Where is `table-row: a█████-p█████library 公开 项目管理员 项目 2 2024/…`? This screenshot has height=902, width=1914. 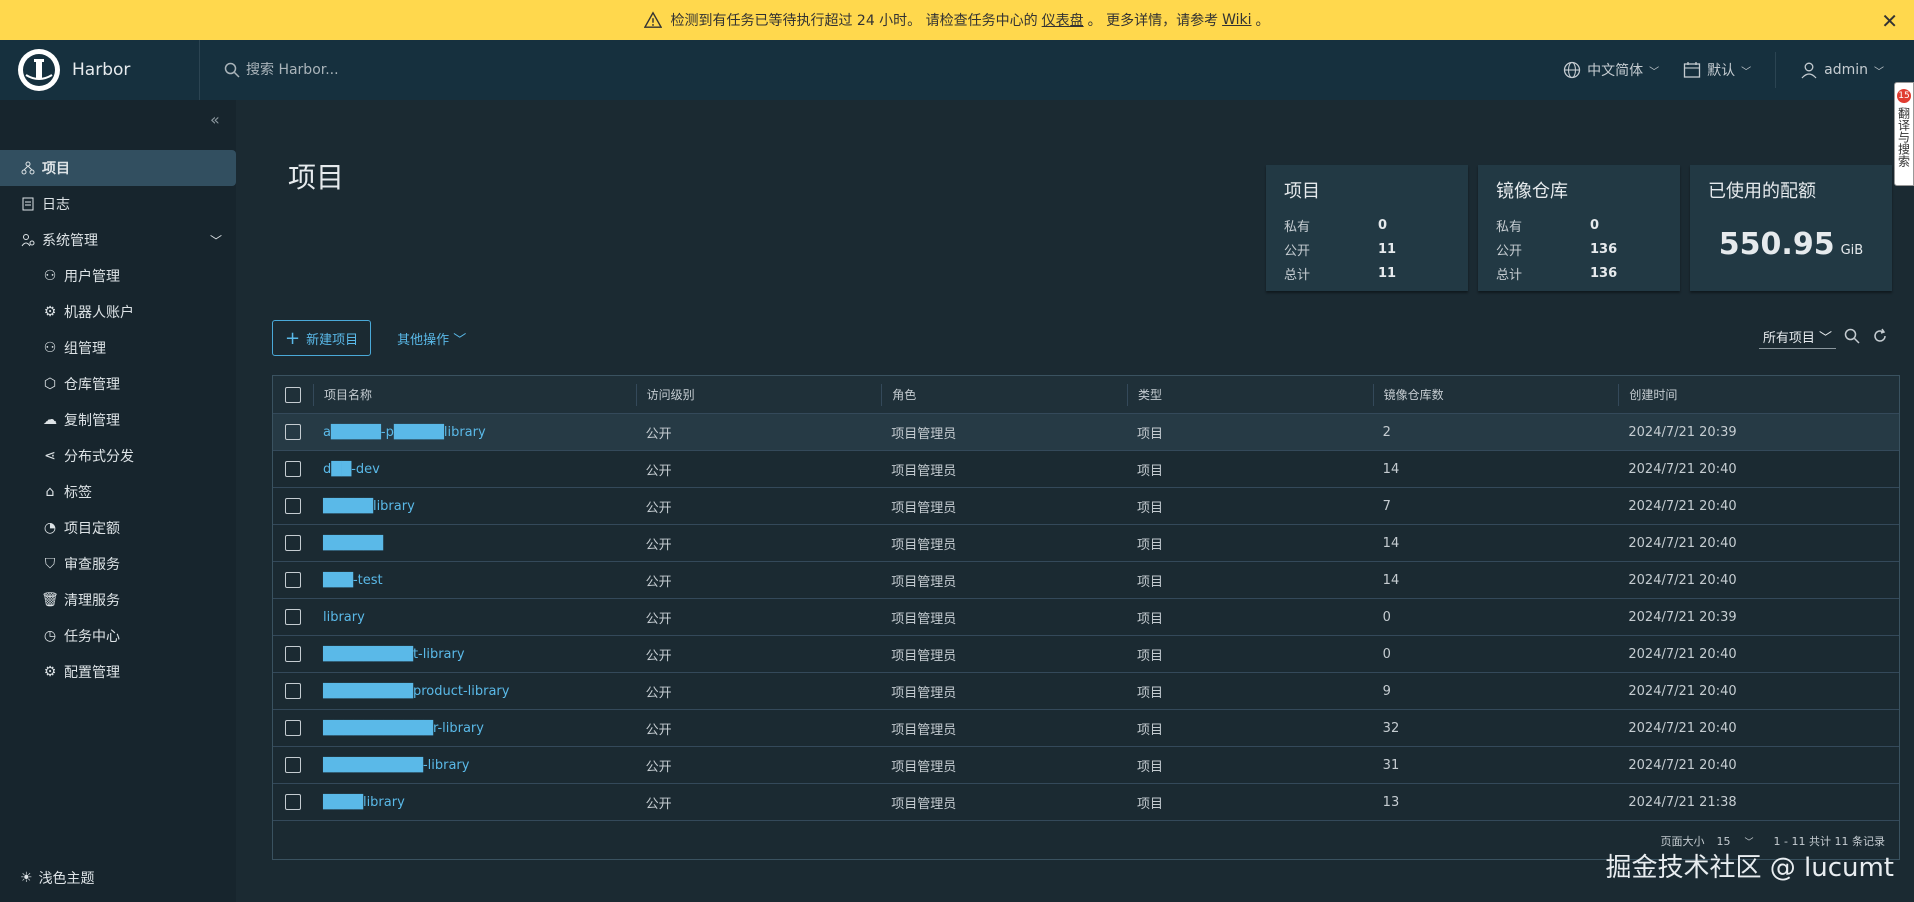
table-row: a█████-p█████library 公开 项目管理员 项目 2 2024/… is located at coordinates (1086, 432).